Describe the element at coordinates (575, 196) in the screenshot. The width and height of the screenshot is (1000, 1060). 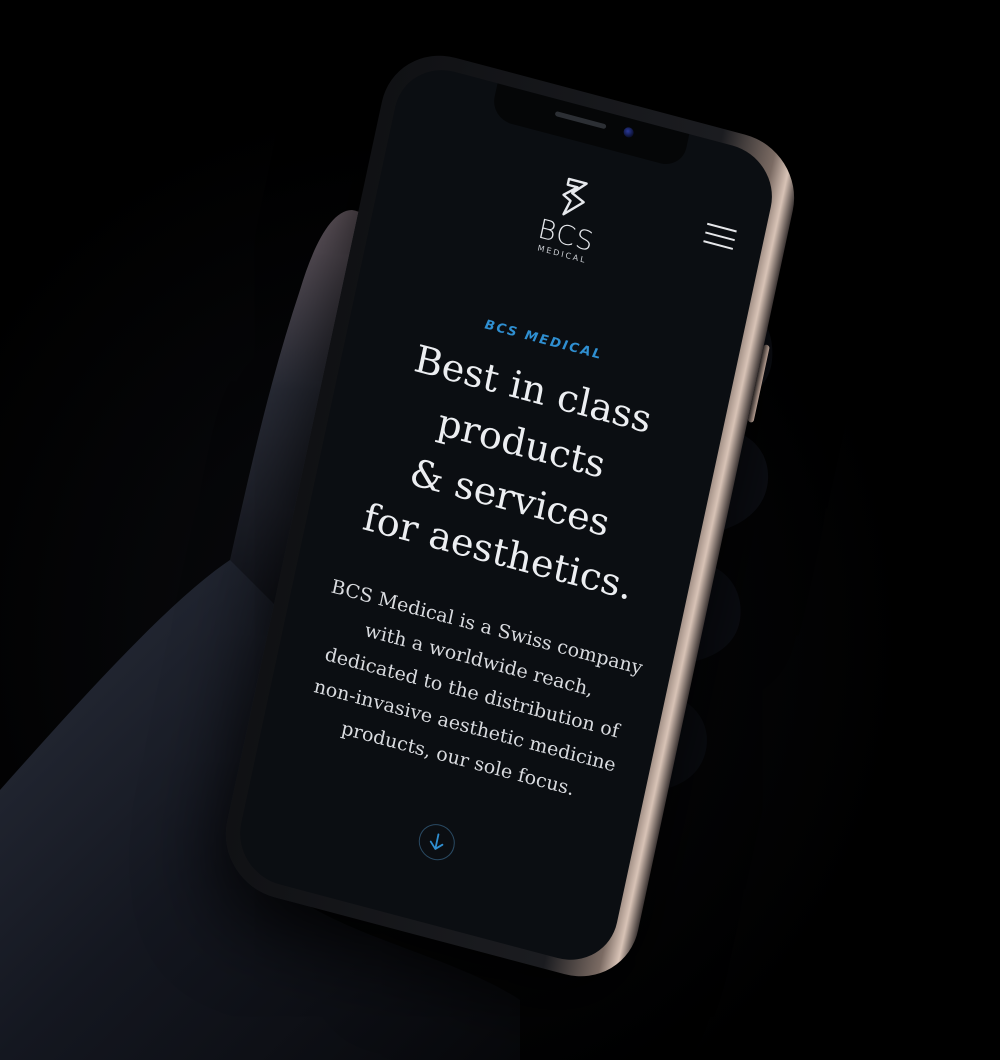
I see `bcs-zigzag-logo-icon` at that location.